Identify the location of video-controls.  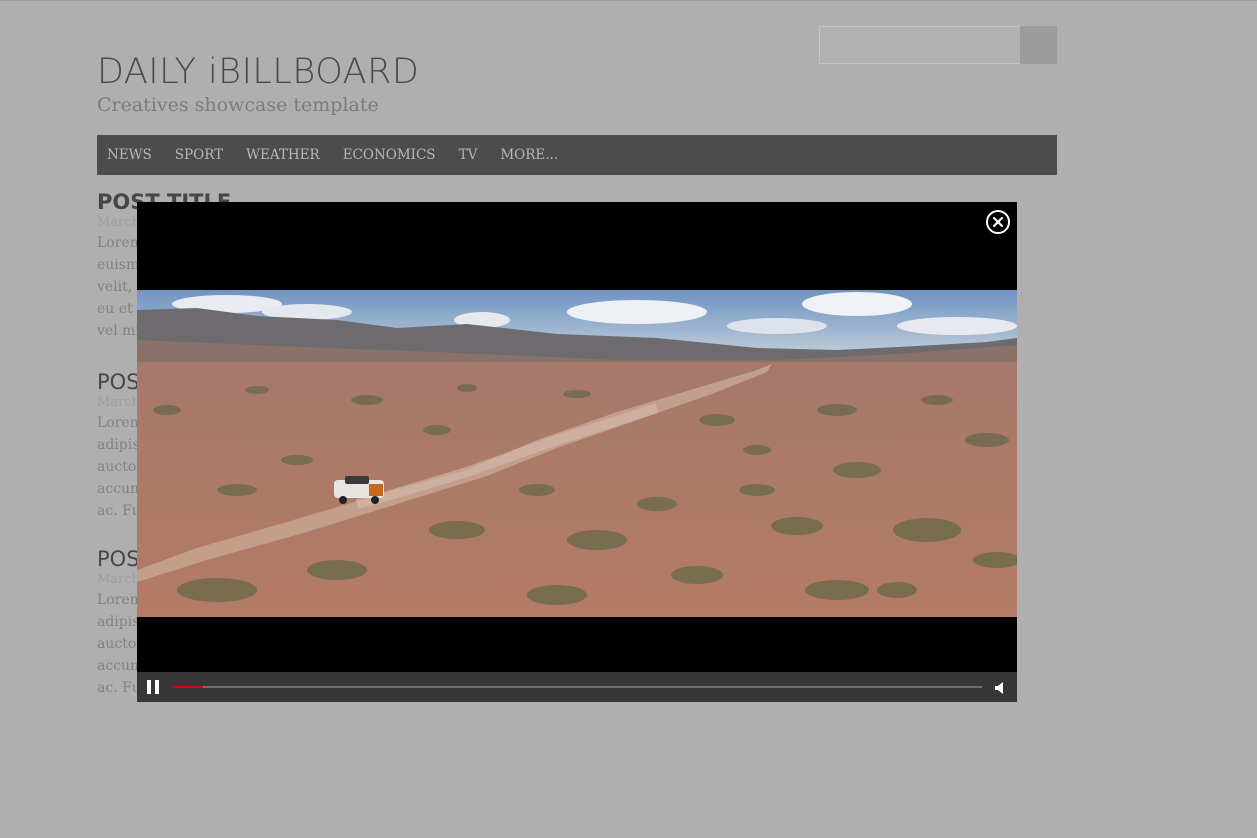
(577, 687).